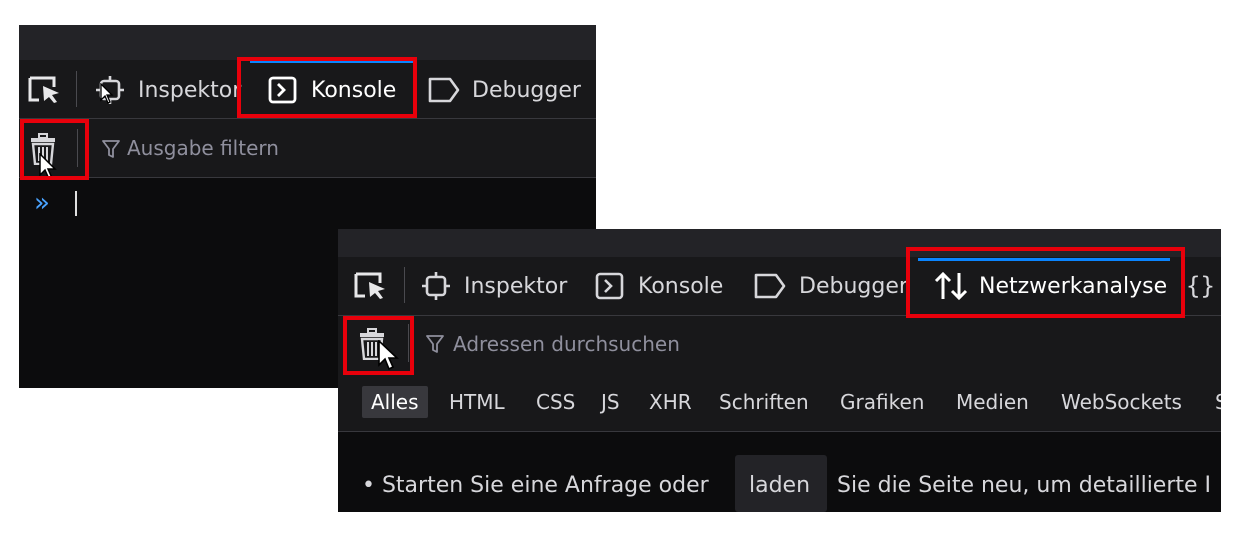 The height and width of the screenshot is (534, 1244). What do you see at coordinates (555, 402) in the screenshot?
I see `type-filter-css: CSS` at bounding box center [555, 402].